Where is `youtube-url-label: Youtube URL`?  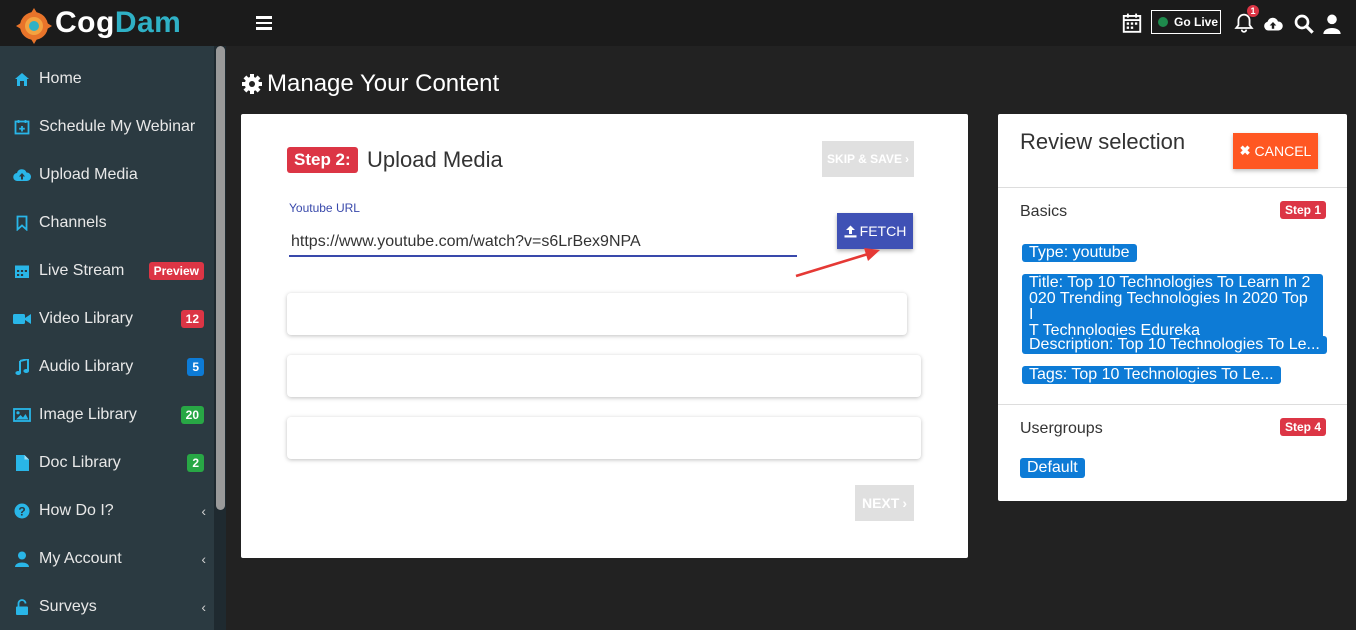
youtube-url-label: Youtube URL is located at coordinates (324, 208).